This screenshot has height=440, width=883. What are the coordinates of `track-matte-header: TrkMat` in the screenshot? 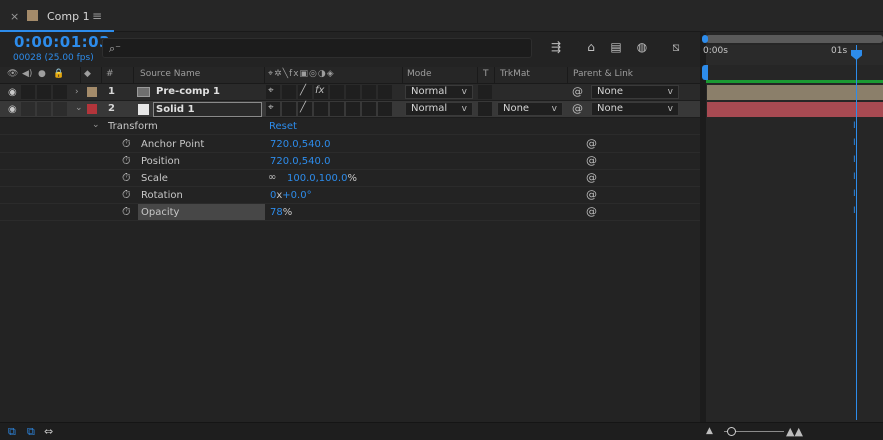 It's located at (515, 74).